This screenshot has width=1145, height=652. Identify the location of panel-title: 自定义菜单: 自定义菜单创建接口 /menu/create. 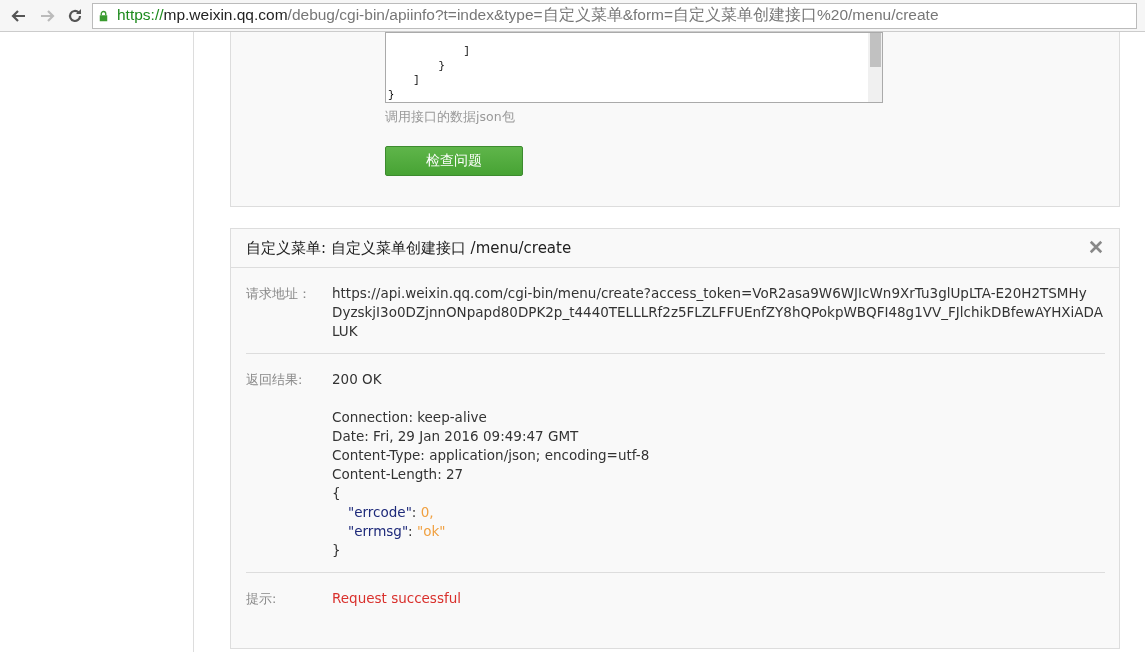
(409, 248).